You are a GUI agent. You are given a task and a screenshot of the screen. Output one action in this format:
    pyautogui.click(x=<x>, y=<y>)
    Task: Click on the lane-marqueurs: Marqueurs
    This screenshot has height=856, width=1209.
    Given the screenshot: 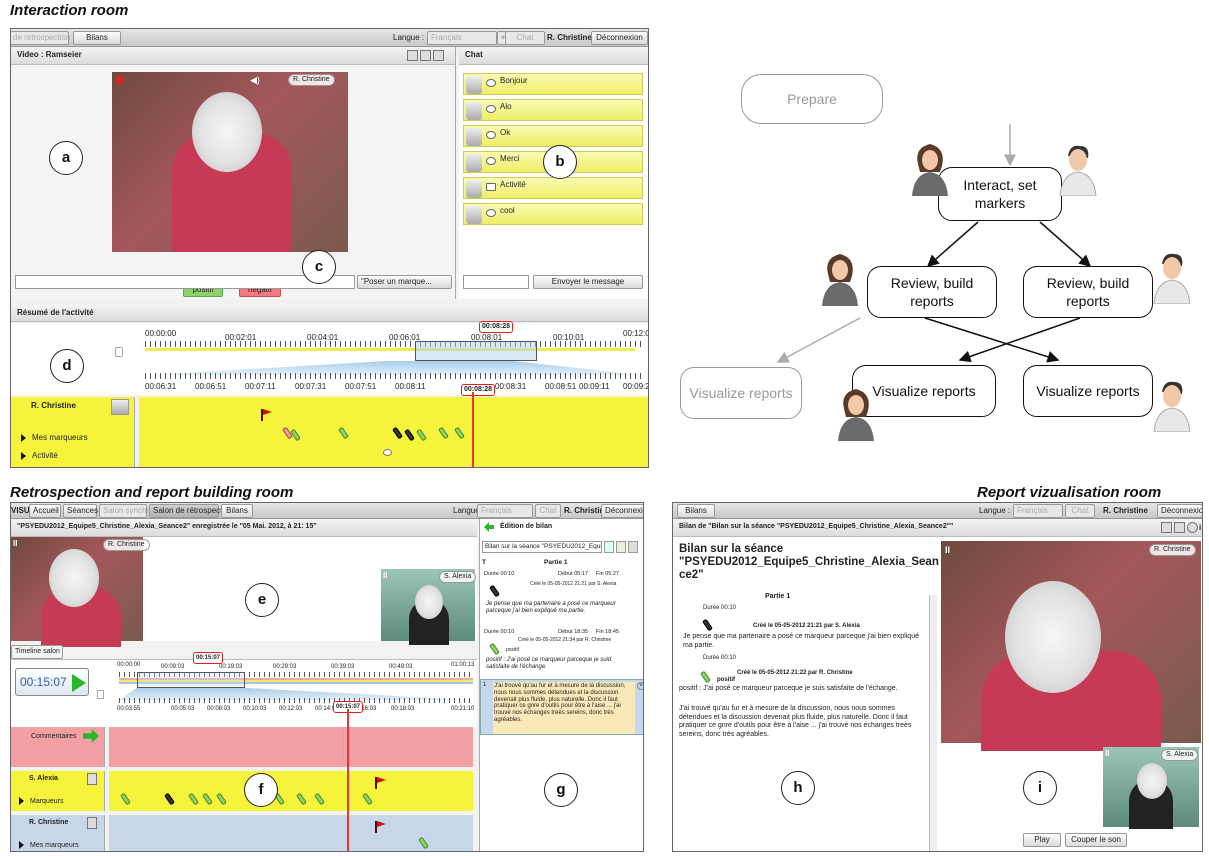 What is the action you would take?
    pyautogui.click(x=41, y=801)
    